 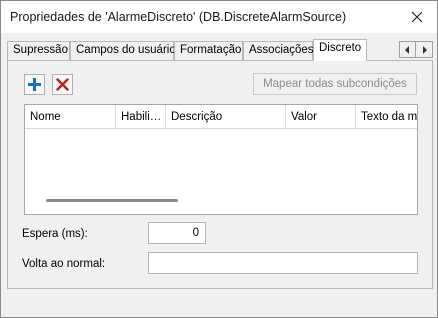 What do you see at coordinates (211, 50) in the screenshot?
I see `tab-label: Formatação` at bounding box center [211, 50].